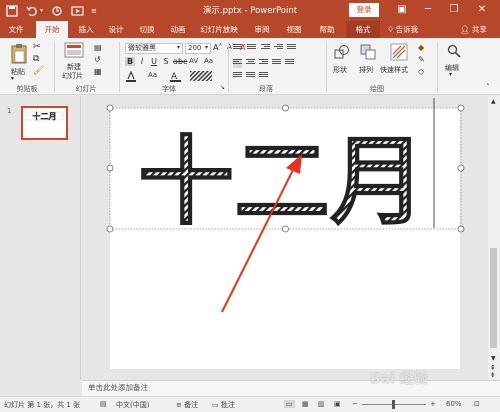 The image size is (500, 412). What do you see at coordinates (263, 63) in the screenshot?
I see `align-right-icon` at bounding box center [263, 63].